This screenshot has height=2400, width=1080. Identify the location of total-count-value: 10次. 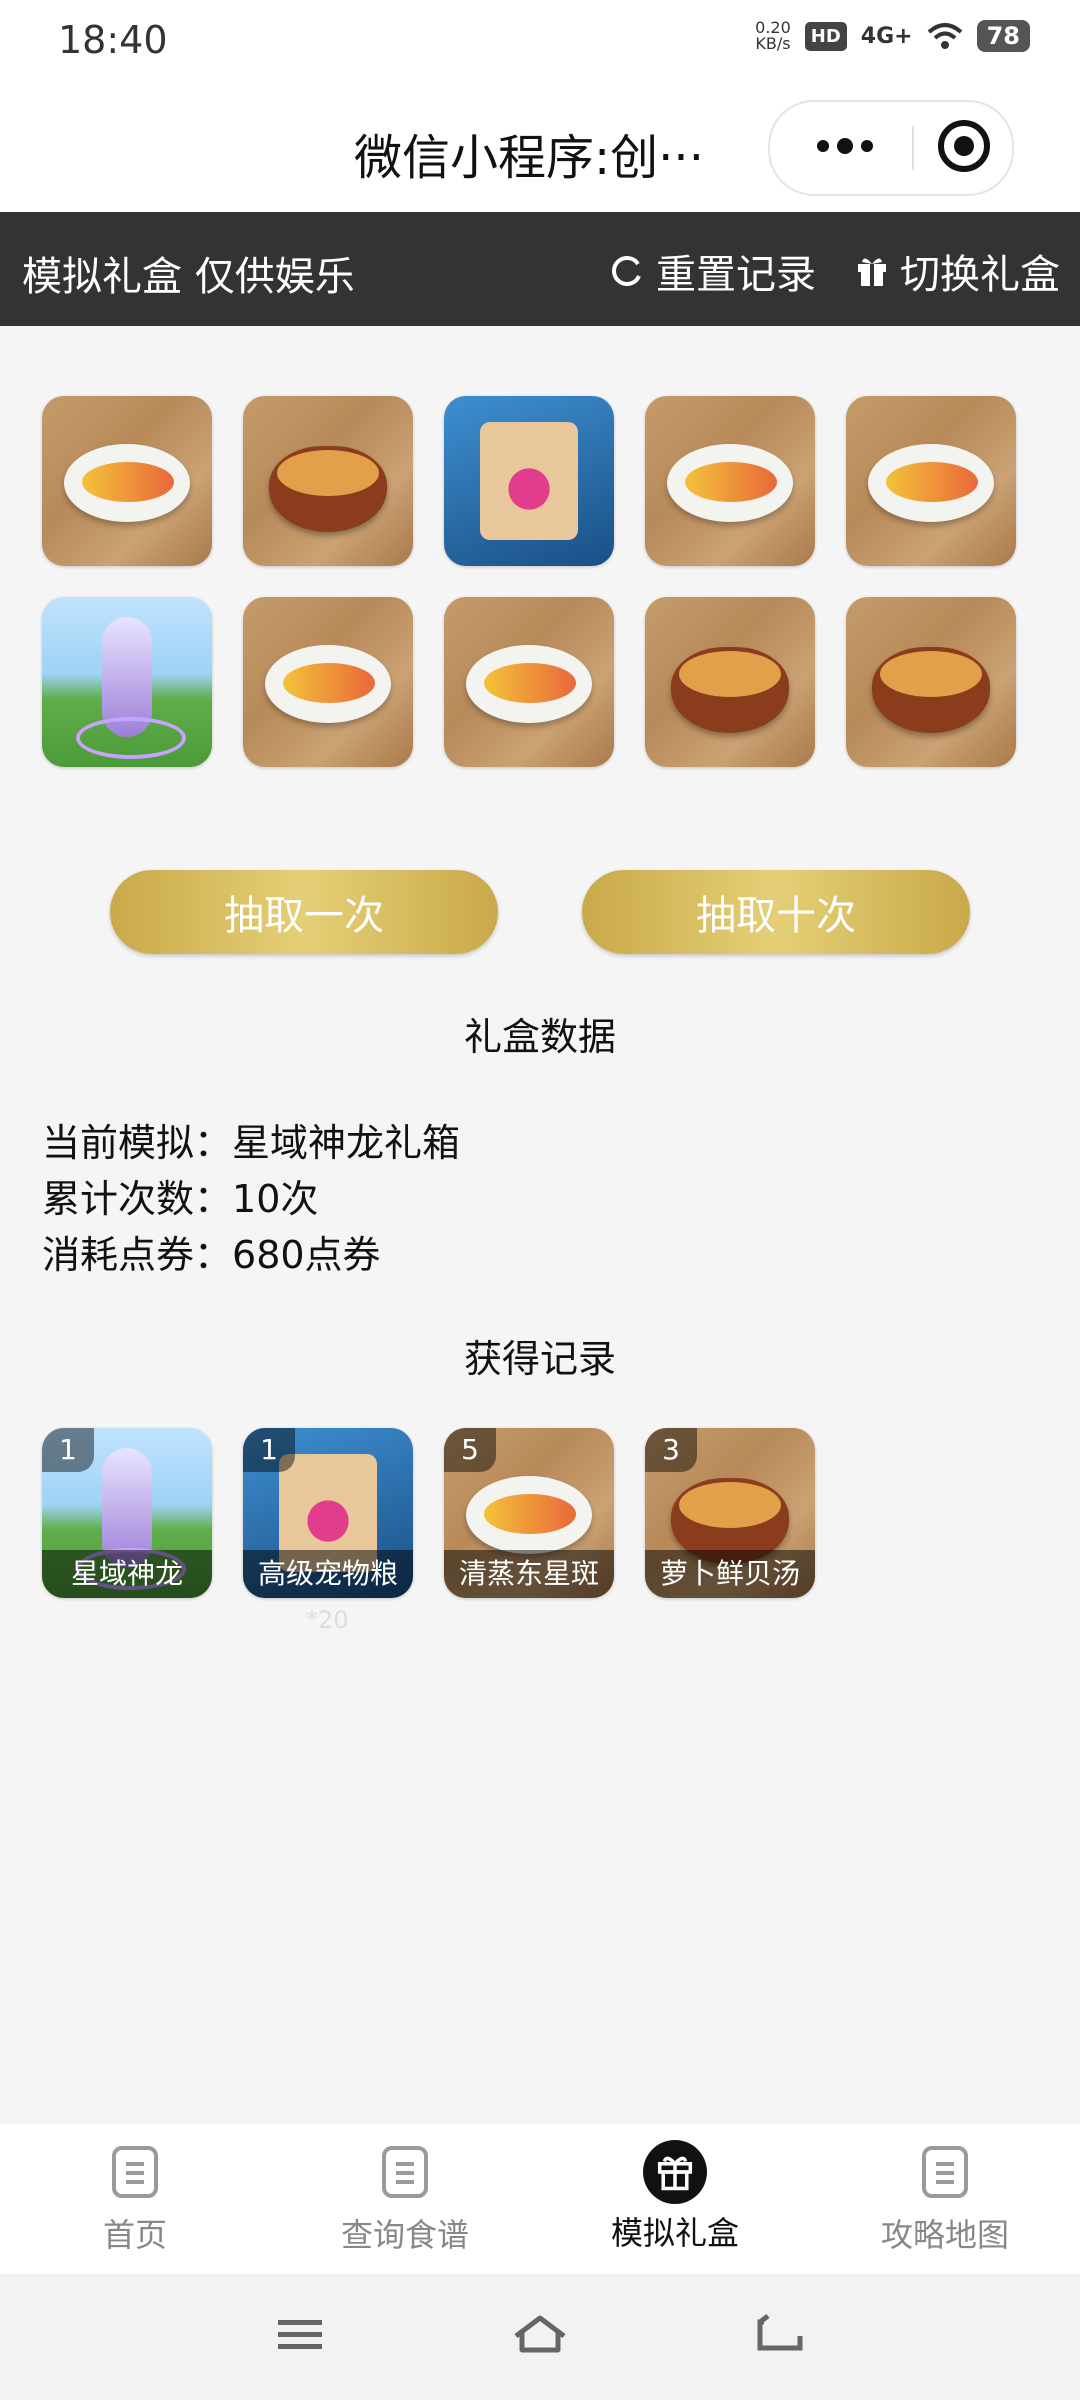
(275, 1199).